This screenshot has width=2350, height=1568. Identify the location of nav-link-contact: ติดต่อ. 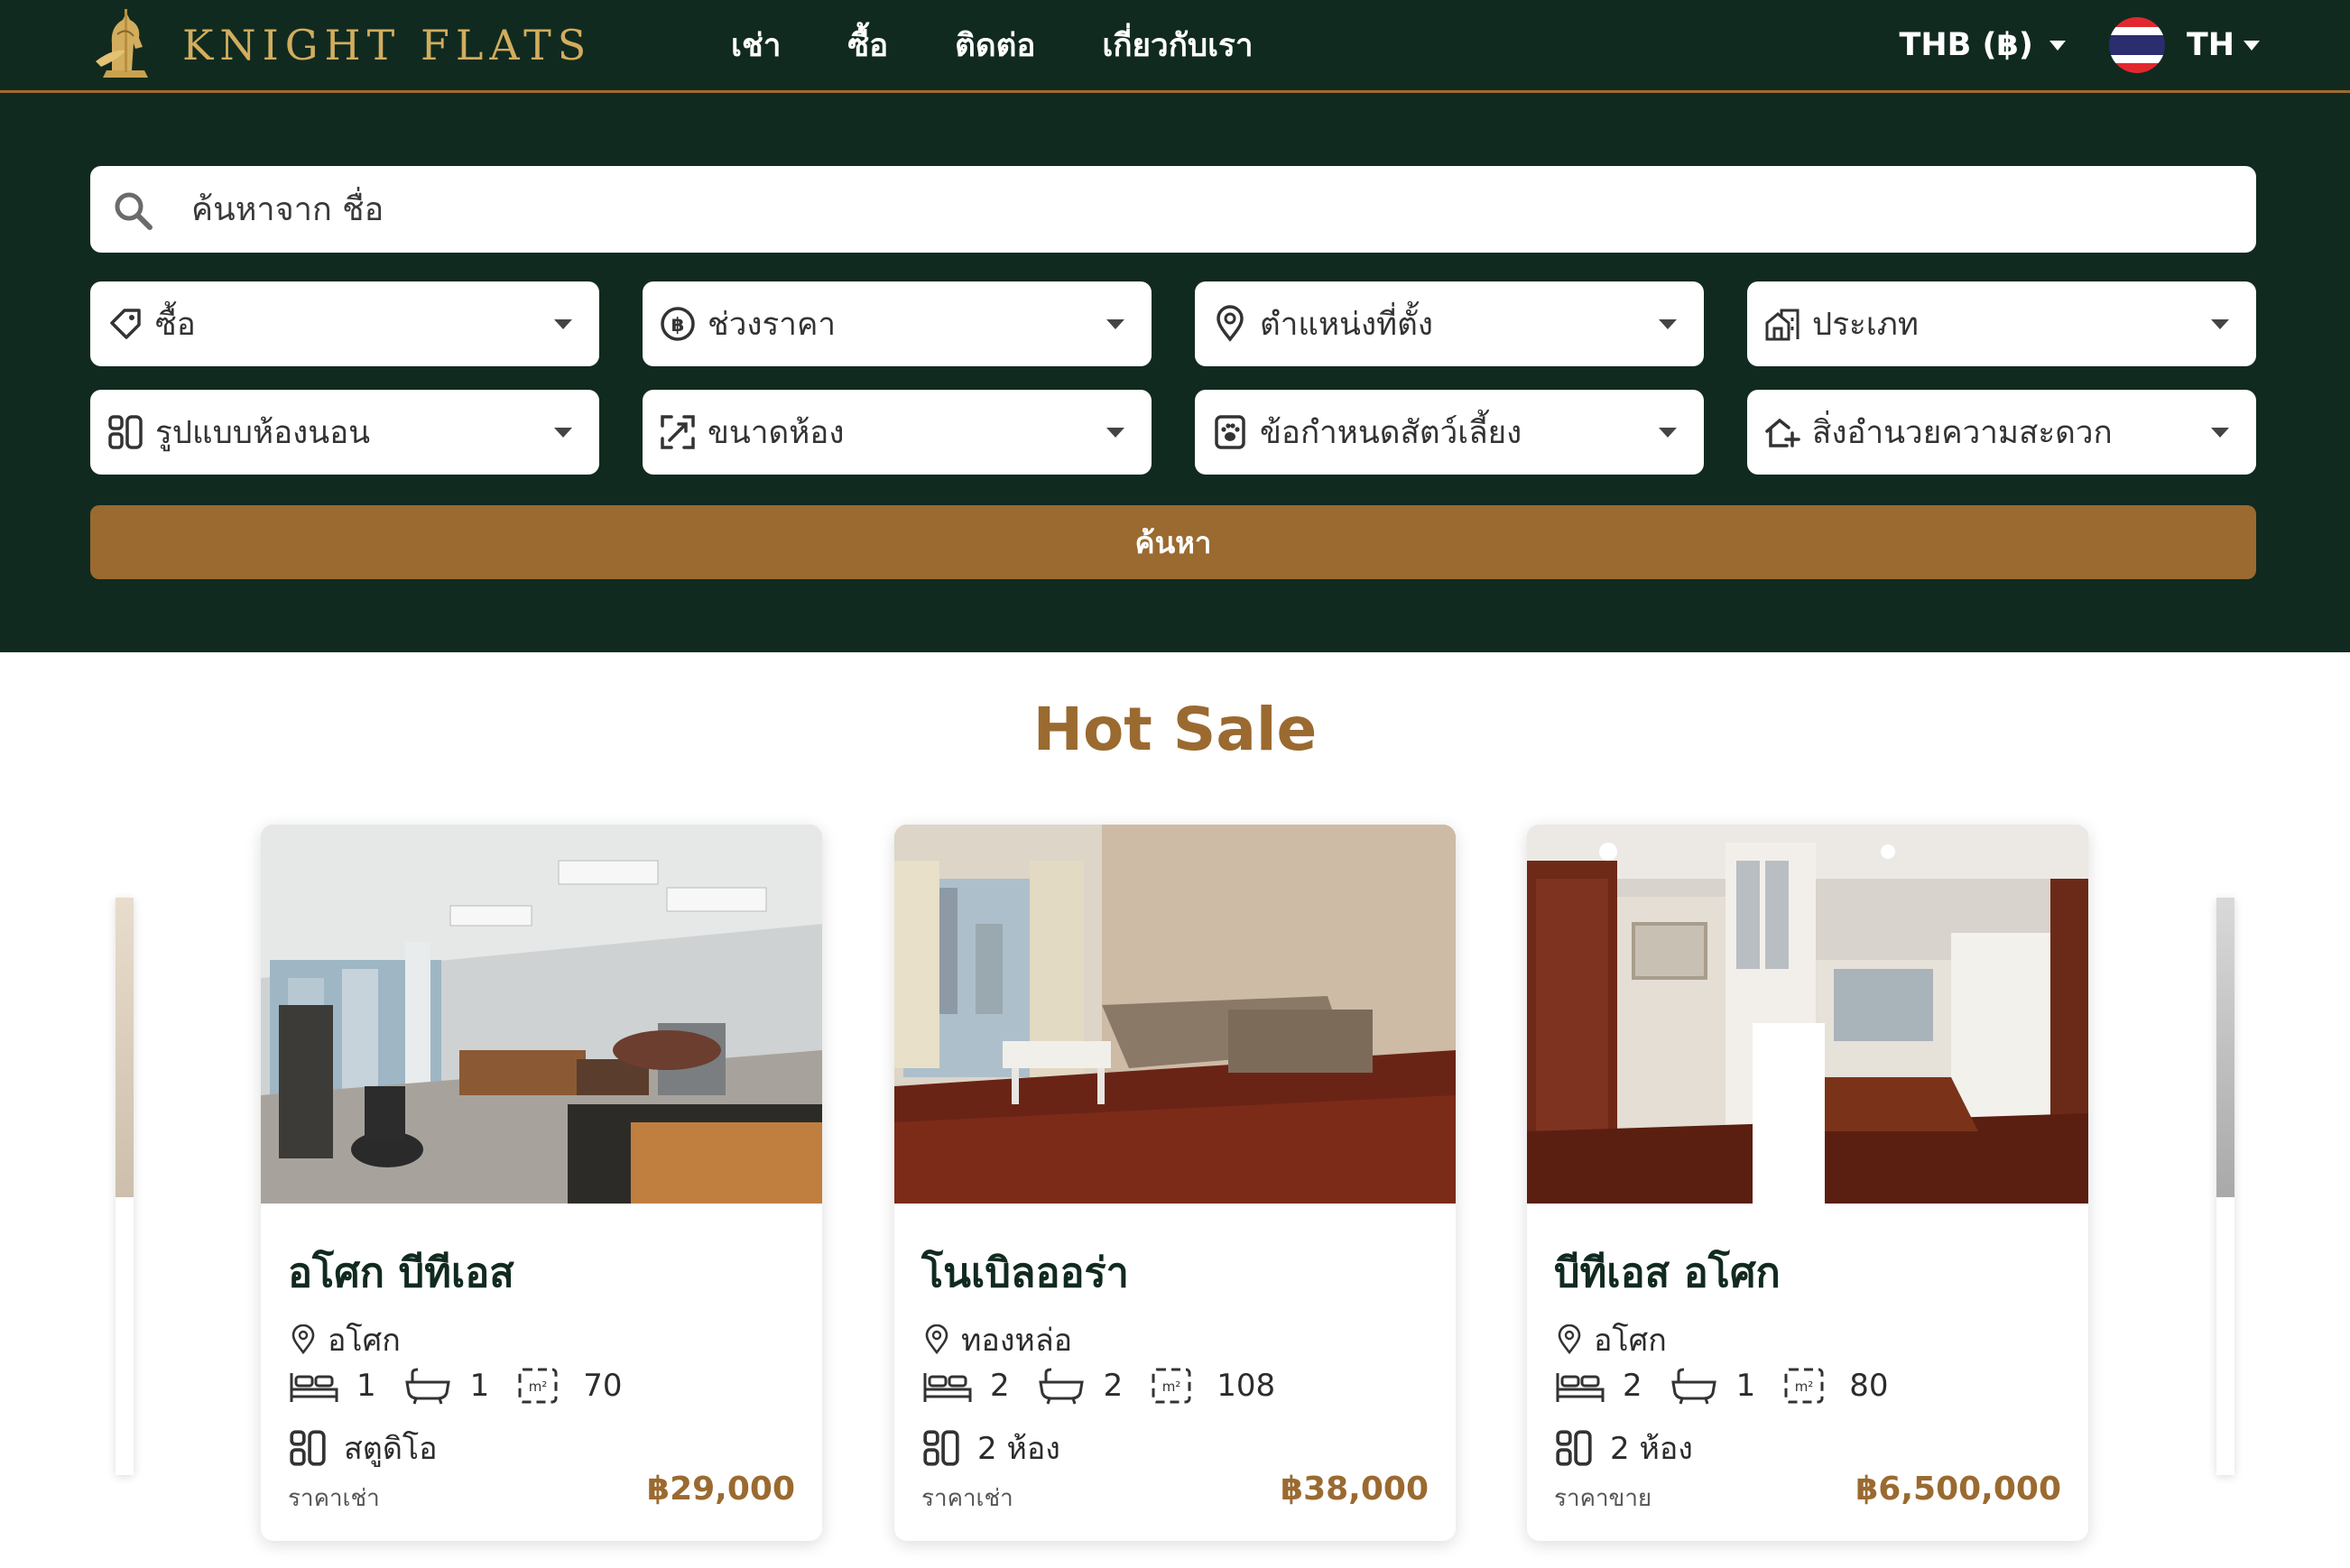
(995, 45).